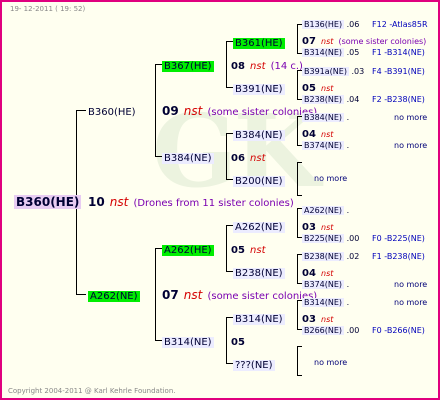 Image resolution: width=440 pixels, height=400 pixels. Describe the element at coordinates (238, 342) in the screenshot. I see `gen-b314: 05` at that location.